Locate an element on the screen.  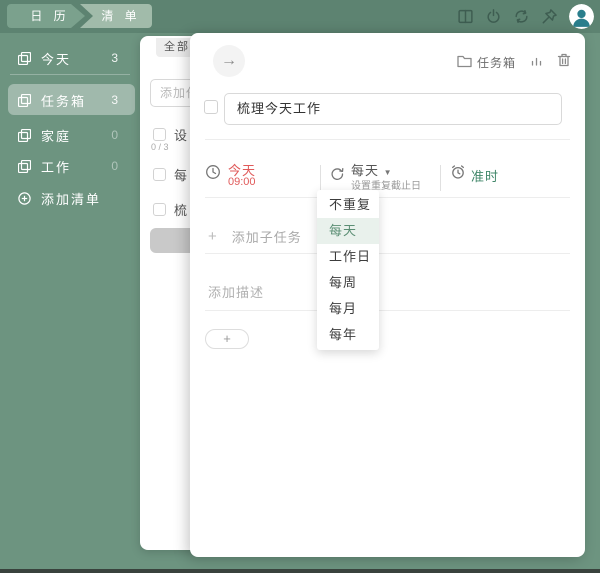
split-view-icon is located at coordinates (465, 16).